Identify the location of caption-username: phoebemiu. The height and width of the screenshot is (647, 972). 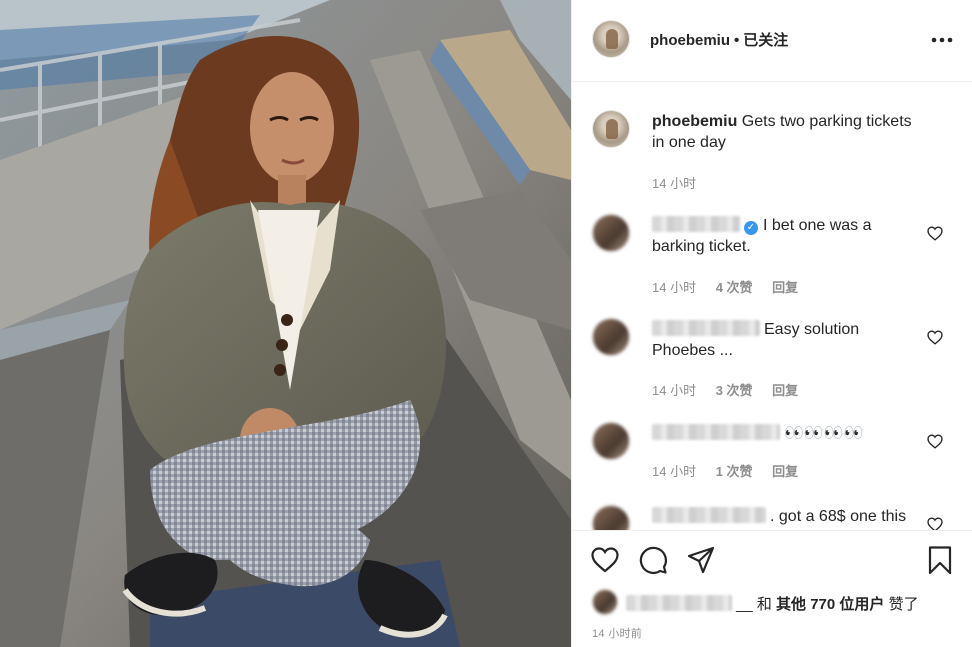
(694, 121).